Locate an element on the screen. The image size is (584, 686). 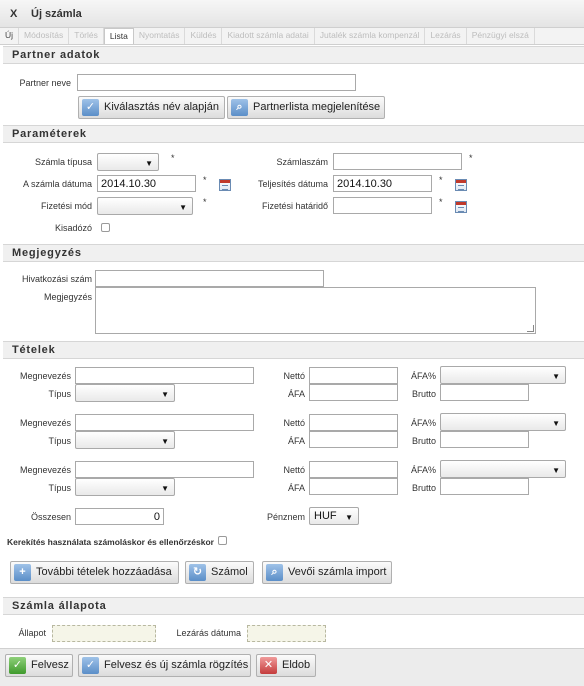
closing-date-label: Lezárás dátuma is located at coordinates (208, 633).